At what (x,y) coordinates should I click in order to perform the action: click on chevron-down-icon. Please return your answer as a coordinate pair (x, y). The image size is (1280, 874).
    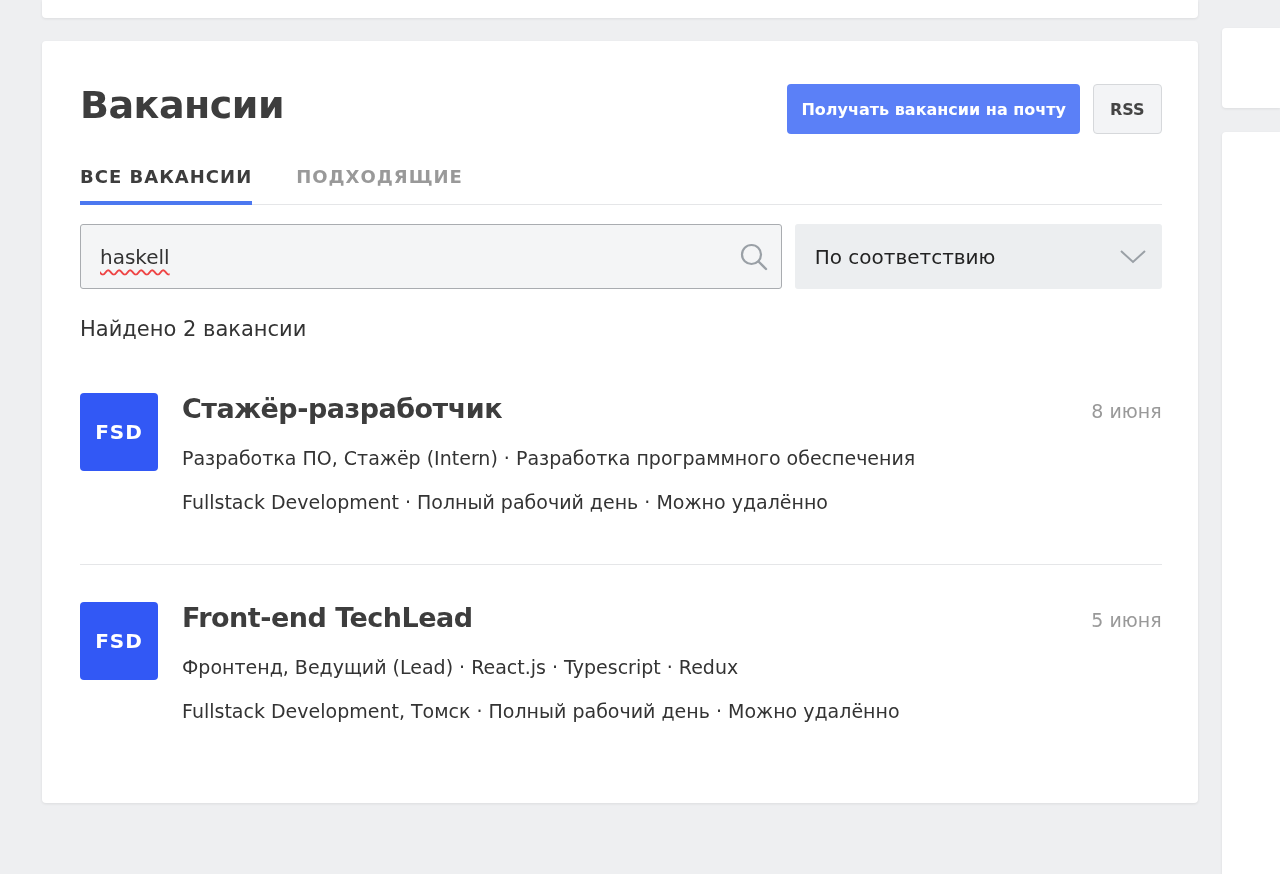
    Looking at the image, I should click on (1132, 256).